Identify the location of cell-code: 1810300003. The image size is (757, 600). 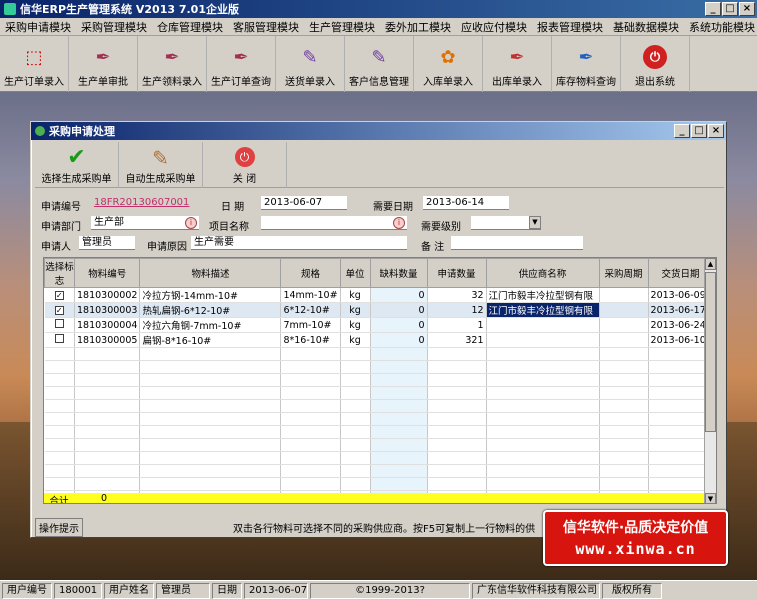
(107, 310).